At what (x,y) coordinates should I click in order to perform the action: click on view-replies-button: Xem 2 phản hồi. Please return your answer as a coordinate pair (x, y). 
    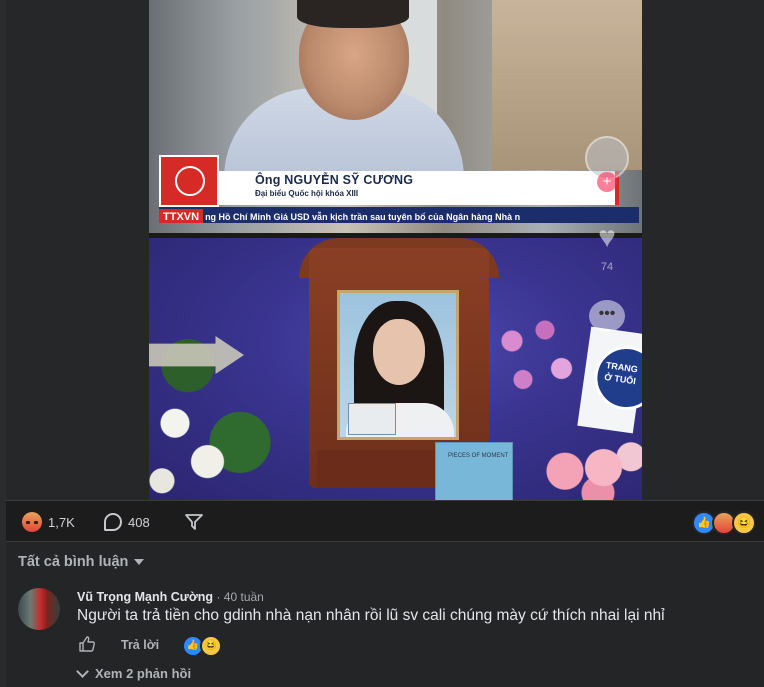
    Looking at the image, I should click on (134, 673).